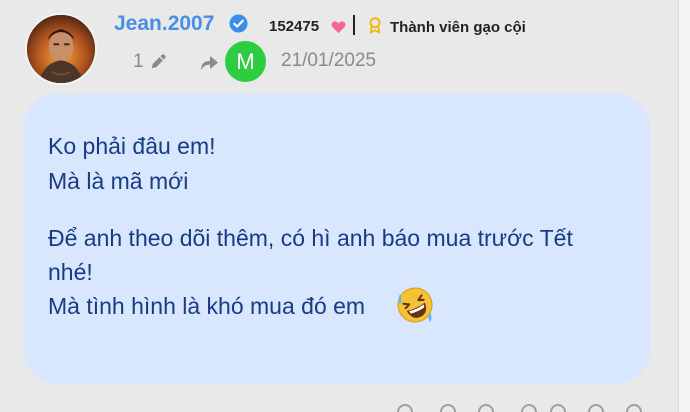 The height and width of the screenshot is (412, 690). What do you see at coordinates (375, 25) in the screenshot?
I see `medal-icon` at bounding box center [375, 25].